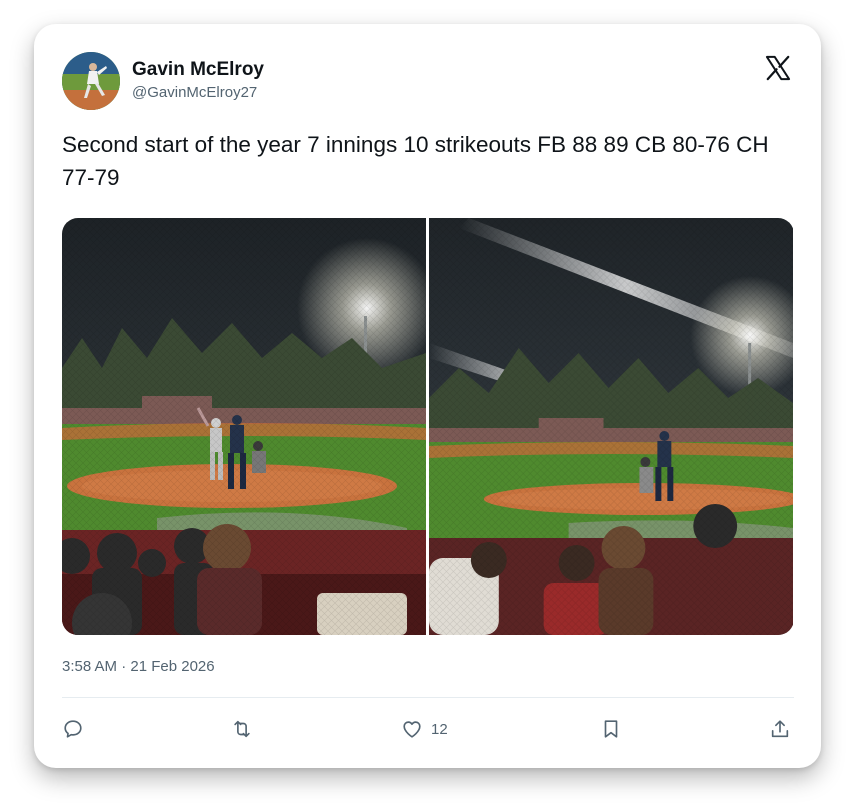 The width and height of the screenshot is (854, 811). I want to click on share-button, so click(780, 729).